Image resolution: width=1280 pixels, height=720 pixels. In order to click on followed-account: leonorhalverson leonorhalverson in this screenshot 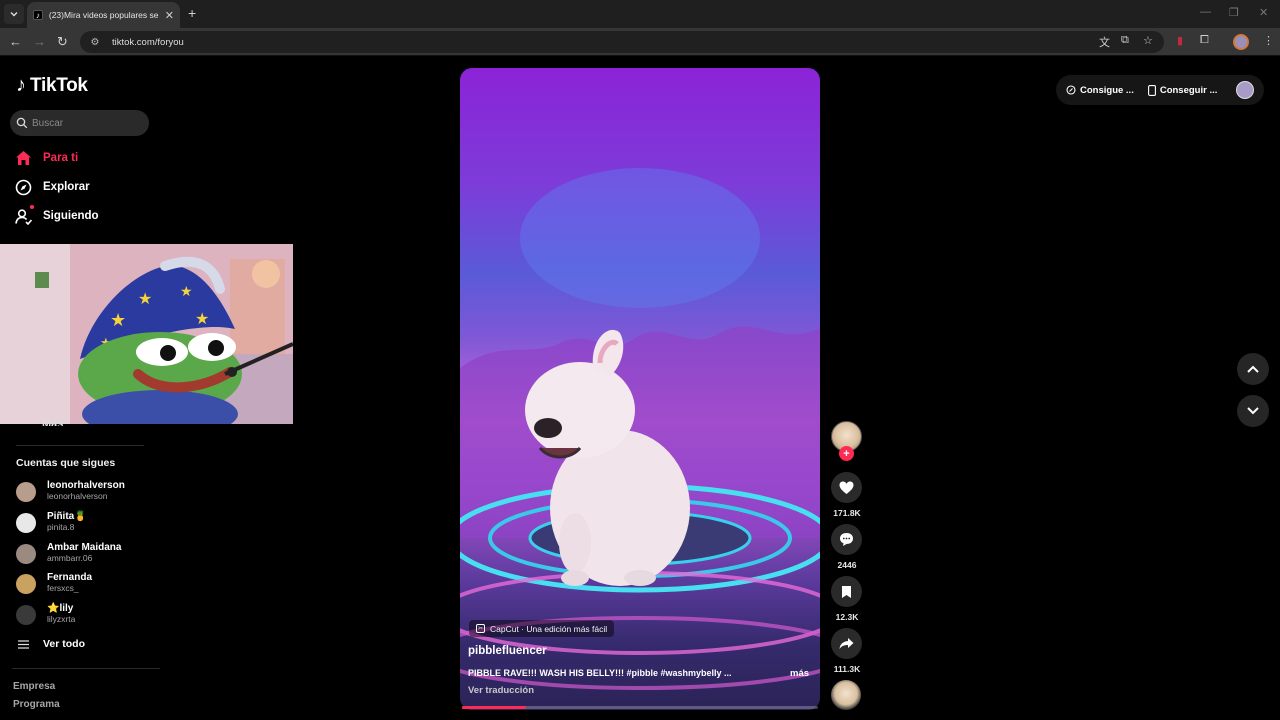, I will do `click(86, 492)`.